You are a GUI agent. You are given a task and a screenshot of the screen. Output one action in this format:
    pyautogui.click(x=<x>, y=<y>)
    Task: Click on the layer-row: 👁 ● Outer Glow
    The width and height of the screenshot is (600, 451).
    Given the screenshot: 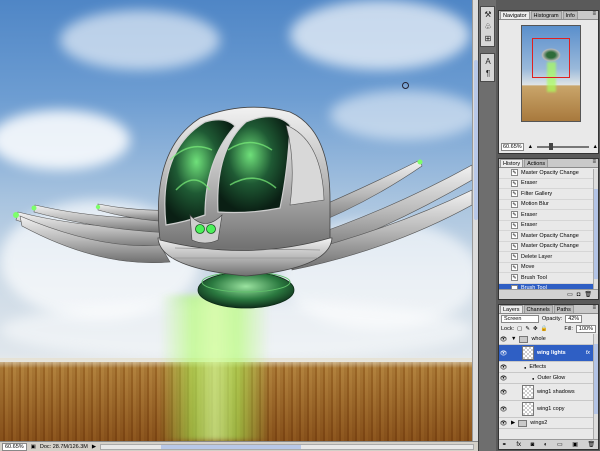 What is the action you would take?
    pyautogui.click(x=548, y=378)
    